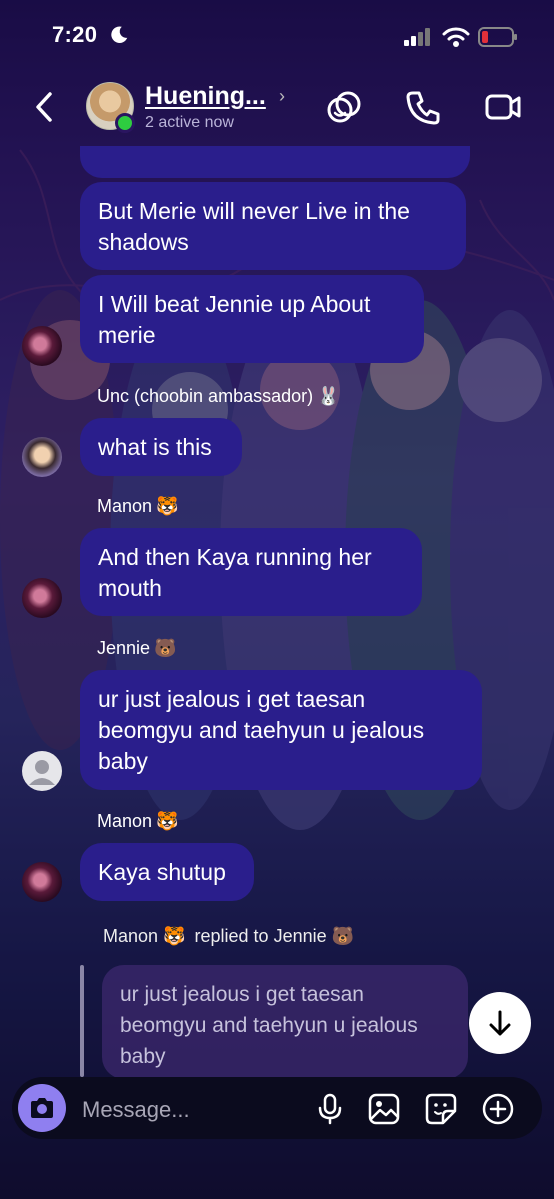 The image size is (554, 1199). I want to click on sender-name: Jennie 🐻, so click(137, 648).